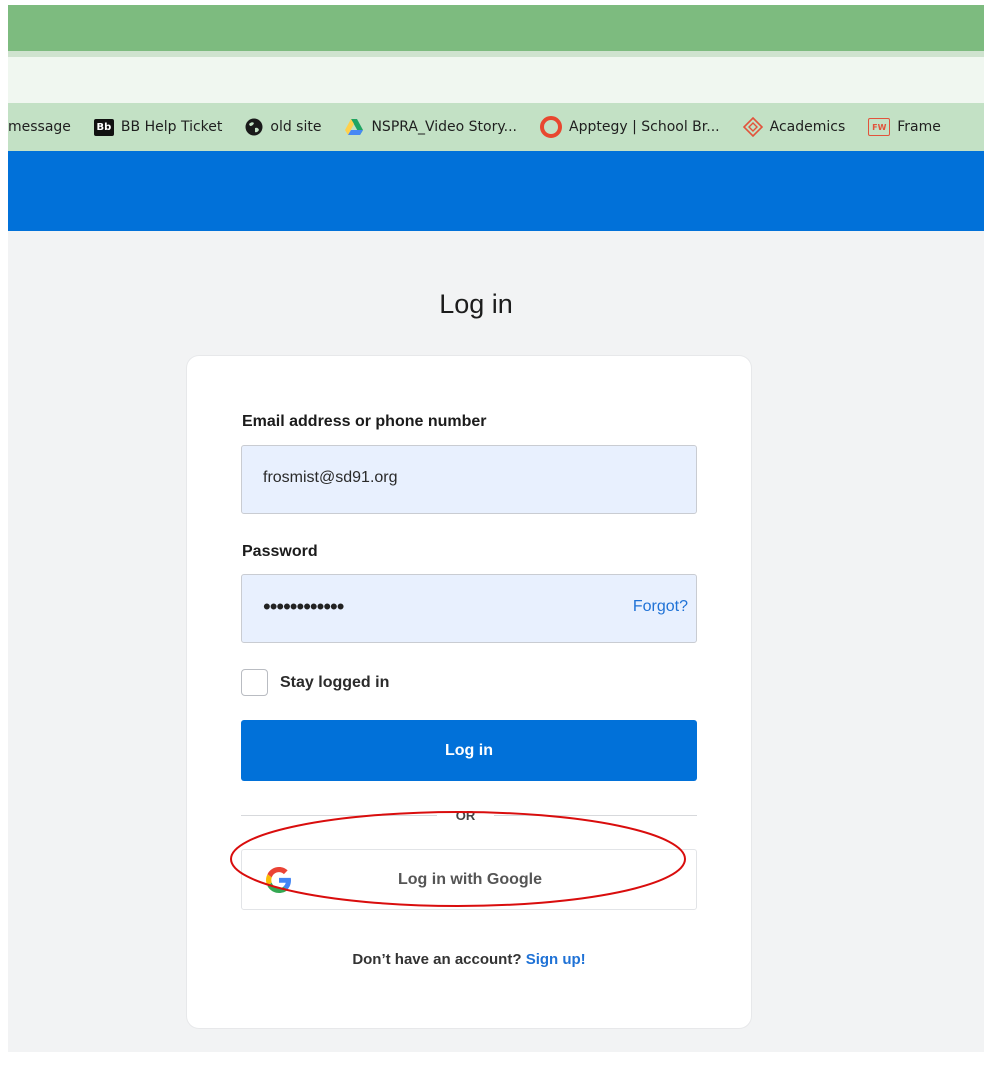 The image size is (984, 1078). I want to click on signup-row: Don’t have an account? Sign up!, so click(469, 959).